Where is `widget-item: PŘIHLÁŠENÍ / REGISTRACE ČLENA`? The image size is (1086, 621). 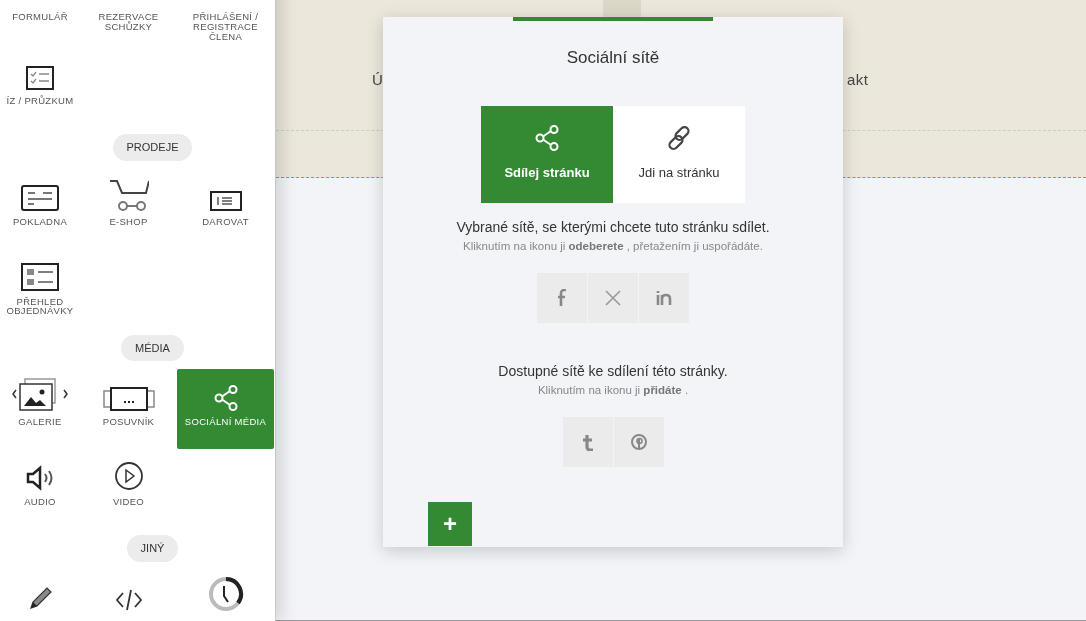 widget-item: PŘIHLÁŠENÍ / REGISTRACE ČLENA is located at coordinates (225, 24).